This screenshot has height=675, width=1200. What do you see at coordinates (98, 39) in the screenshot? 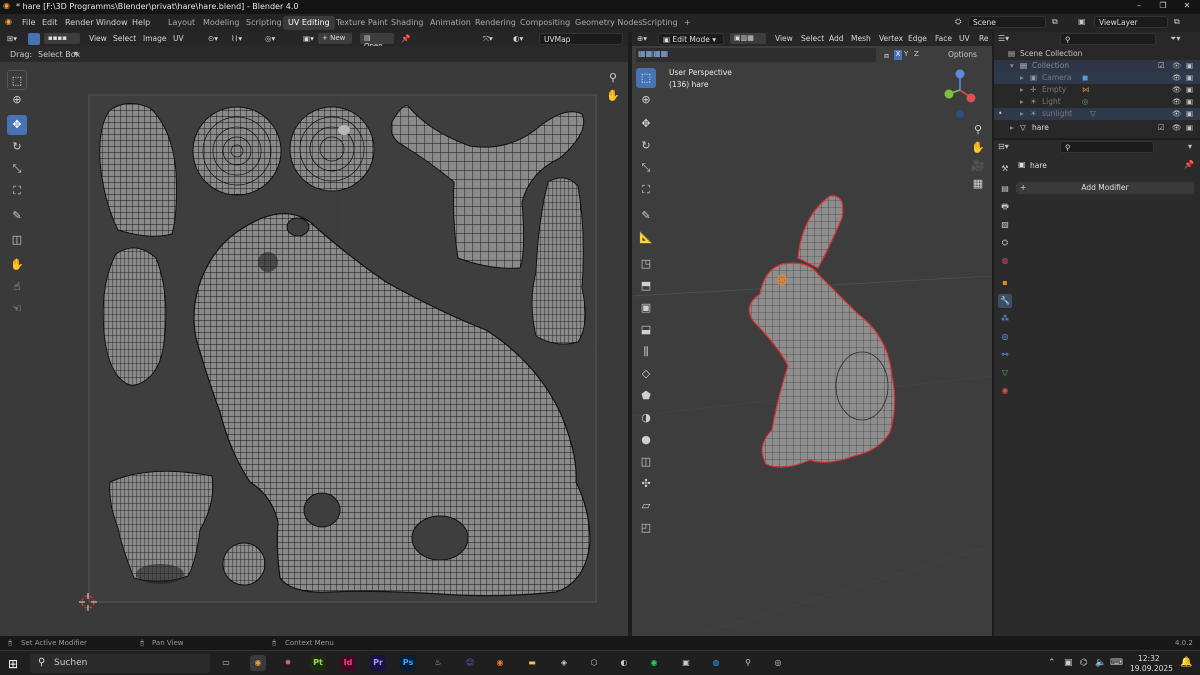
I see `uv-menu-view: View` at bounding box center [98, 39].